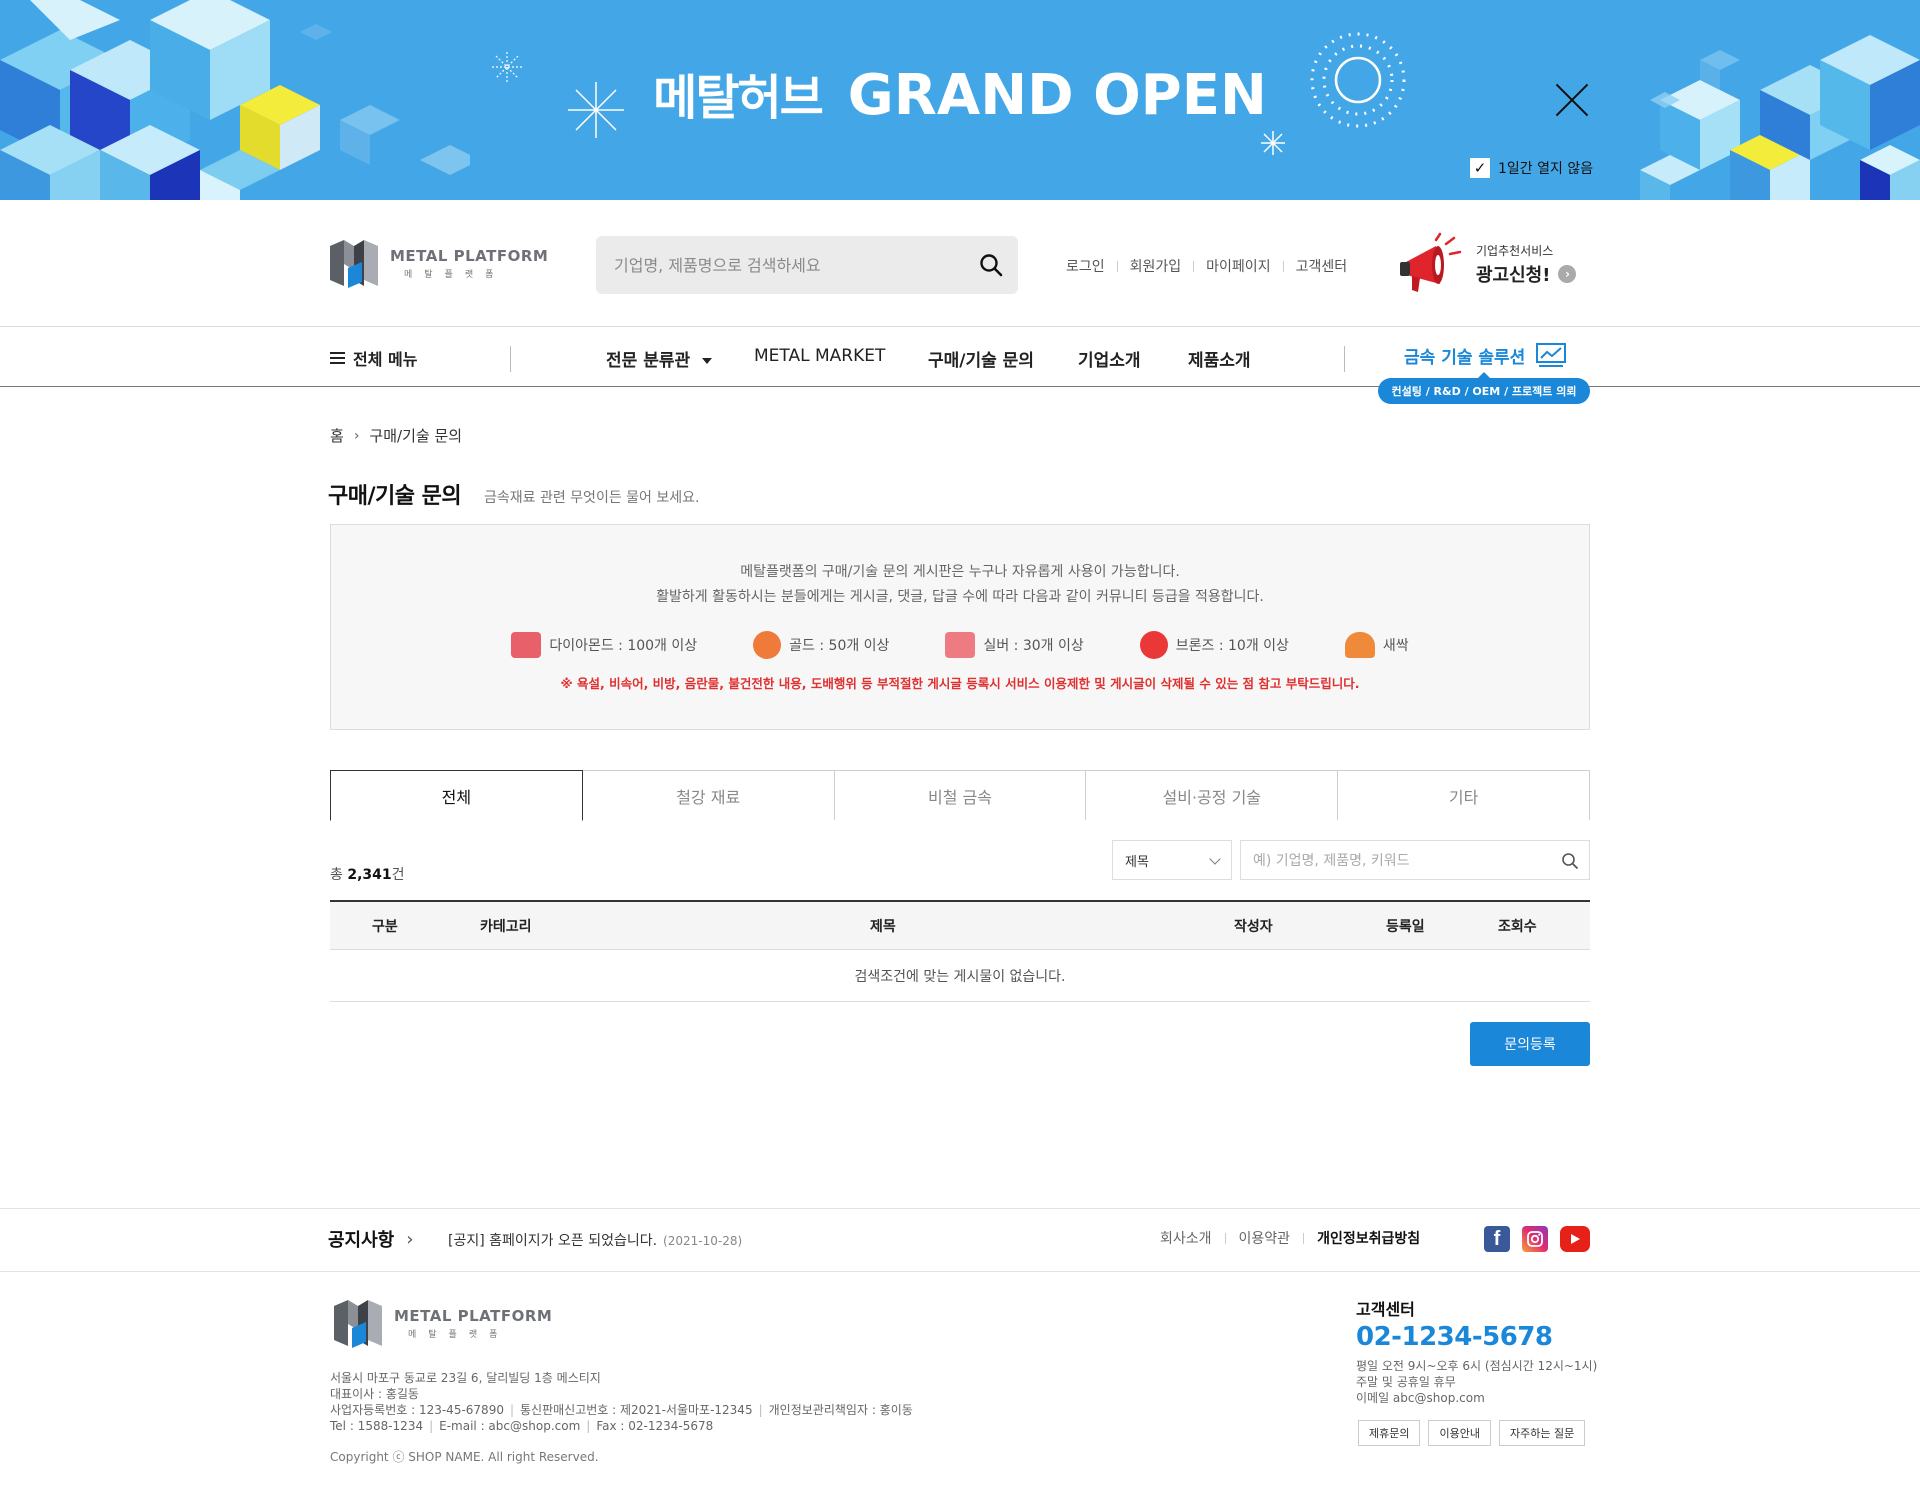 Image resolution: width=1920 pixels, height=1504 pixels. Describe the element at coordinates (1385, 1309) in the screenshot. I see `cs-label: 고객센터` at that location.